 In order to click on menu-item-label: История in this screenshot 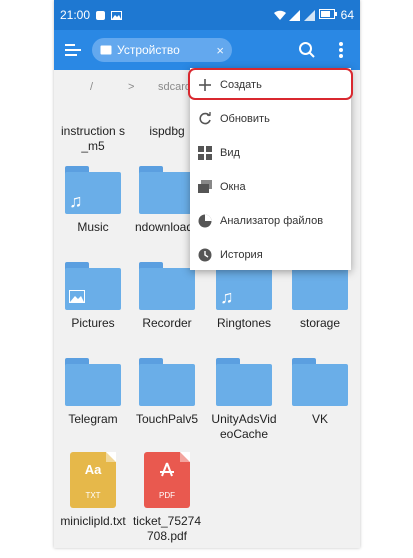, I will do `click(241, 255)`.